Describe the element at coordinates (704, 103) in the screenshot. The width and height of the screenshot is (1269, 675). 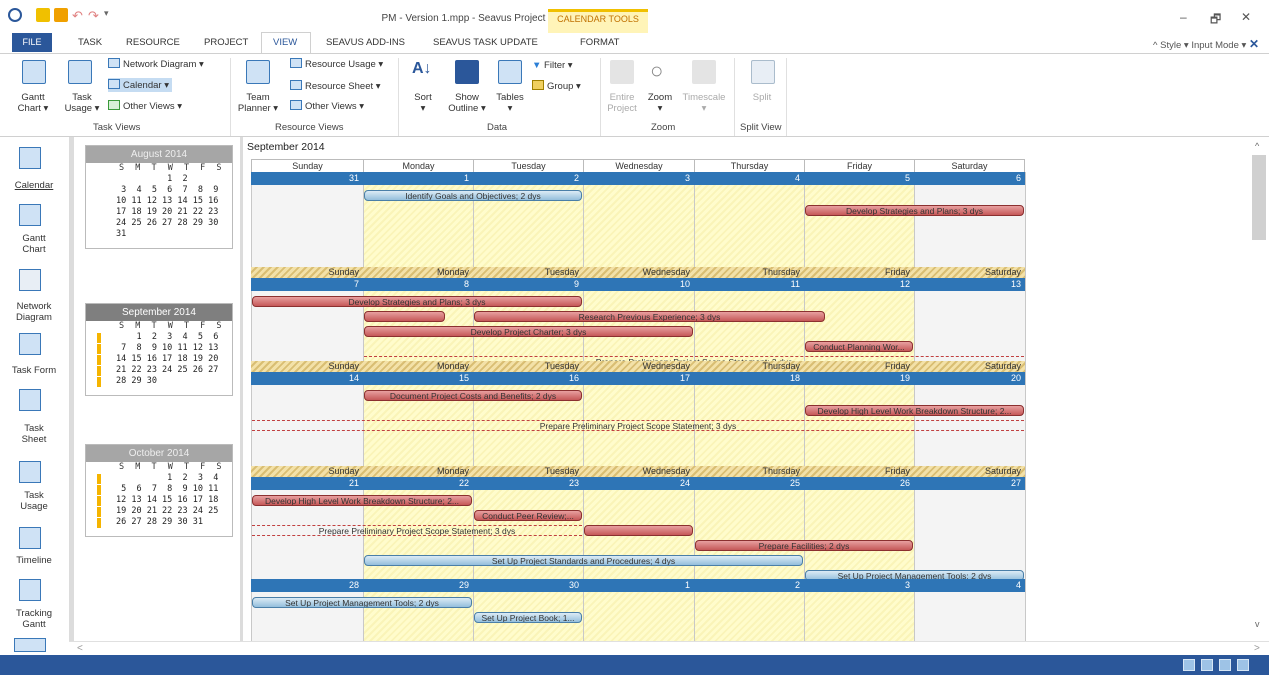
I see `timescale-button: Timescale ▾` at that location.